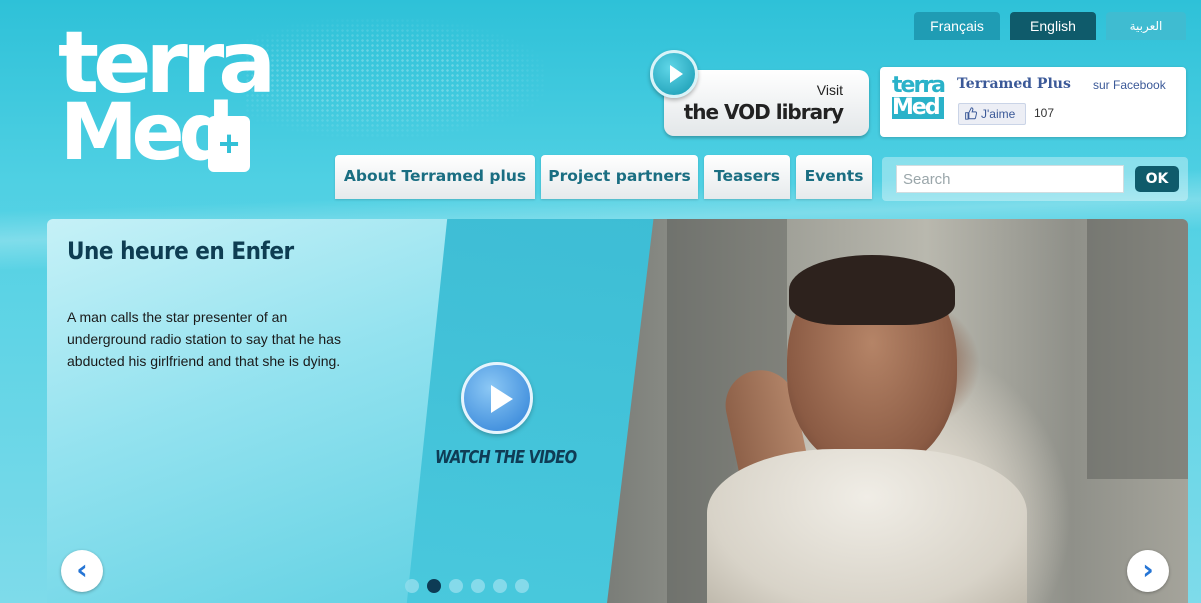  I want to click on language-tab-french: Français, so click(957, 26).